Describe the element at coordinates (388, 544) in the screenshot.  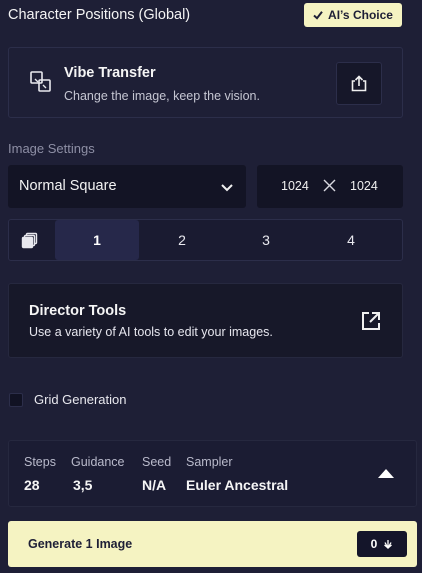
I see `anlas-icon` at that location.